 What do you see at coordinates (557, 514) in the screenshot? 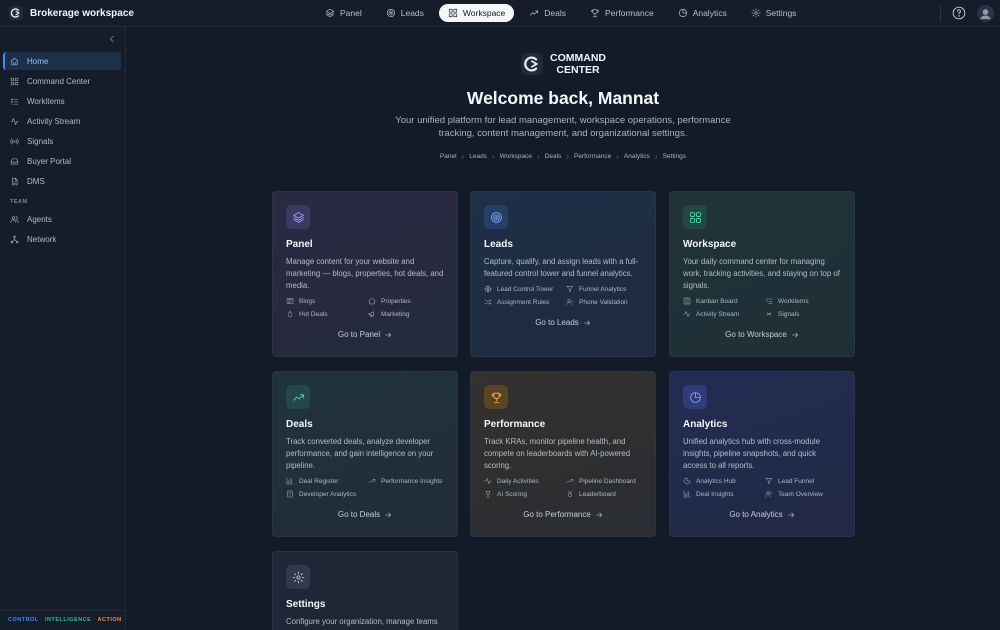
I see `go-label: Go to Performance` at bounding box center [557, 514].